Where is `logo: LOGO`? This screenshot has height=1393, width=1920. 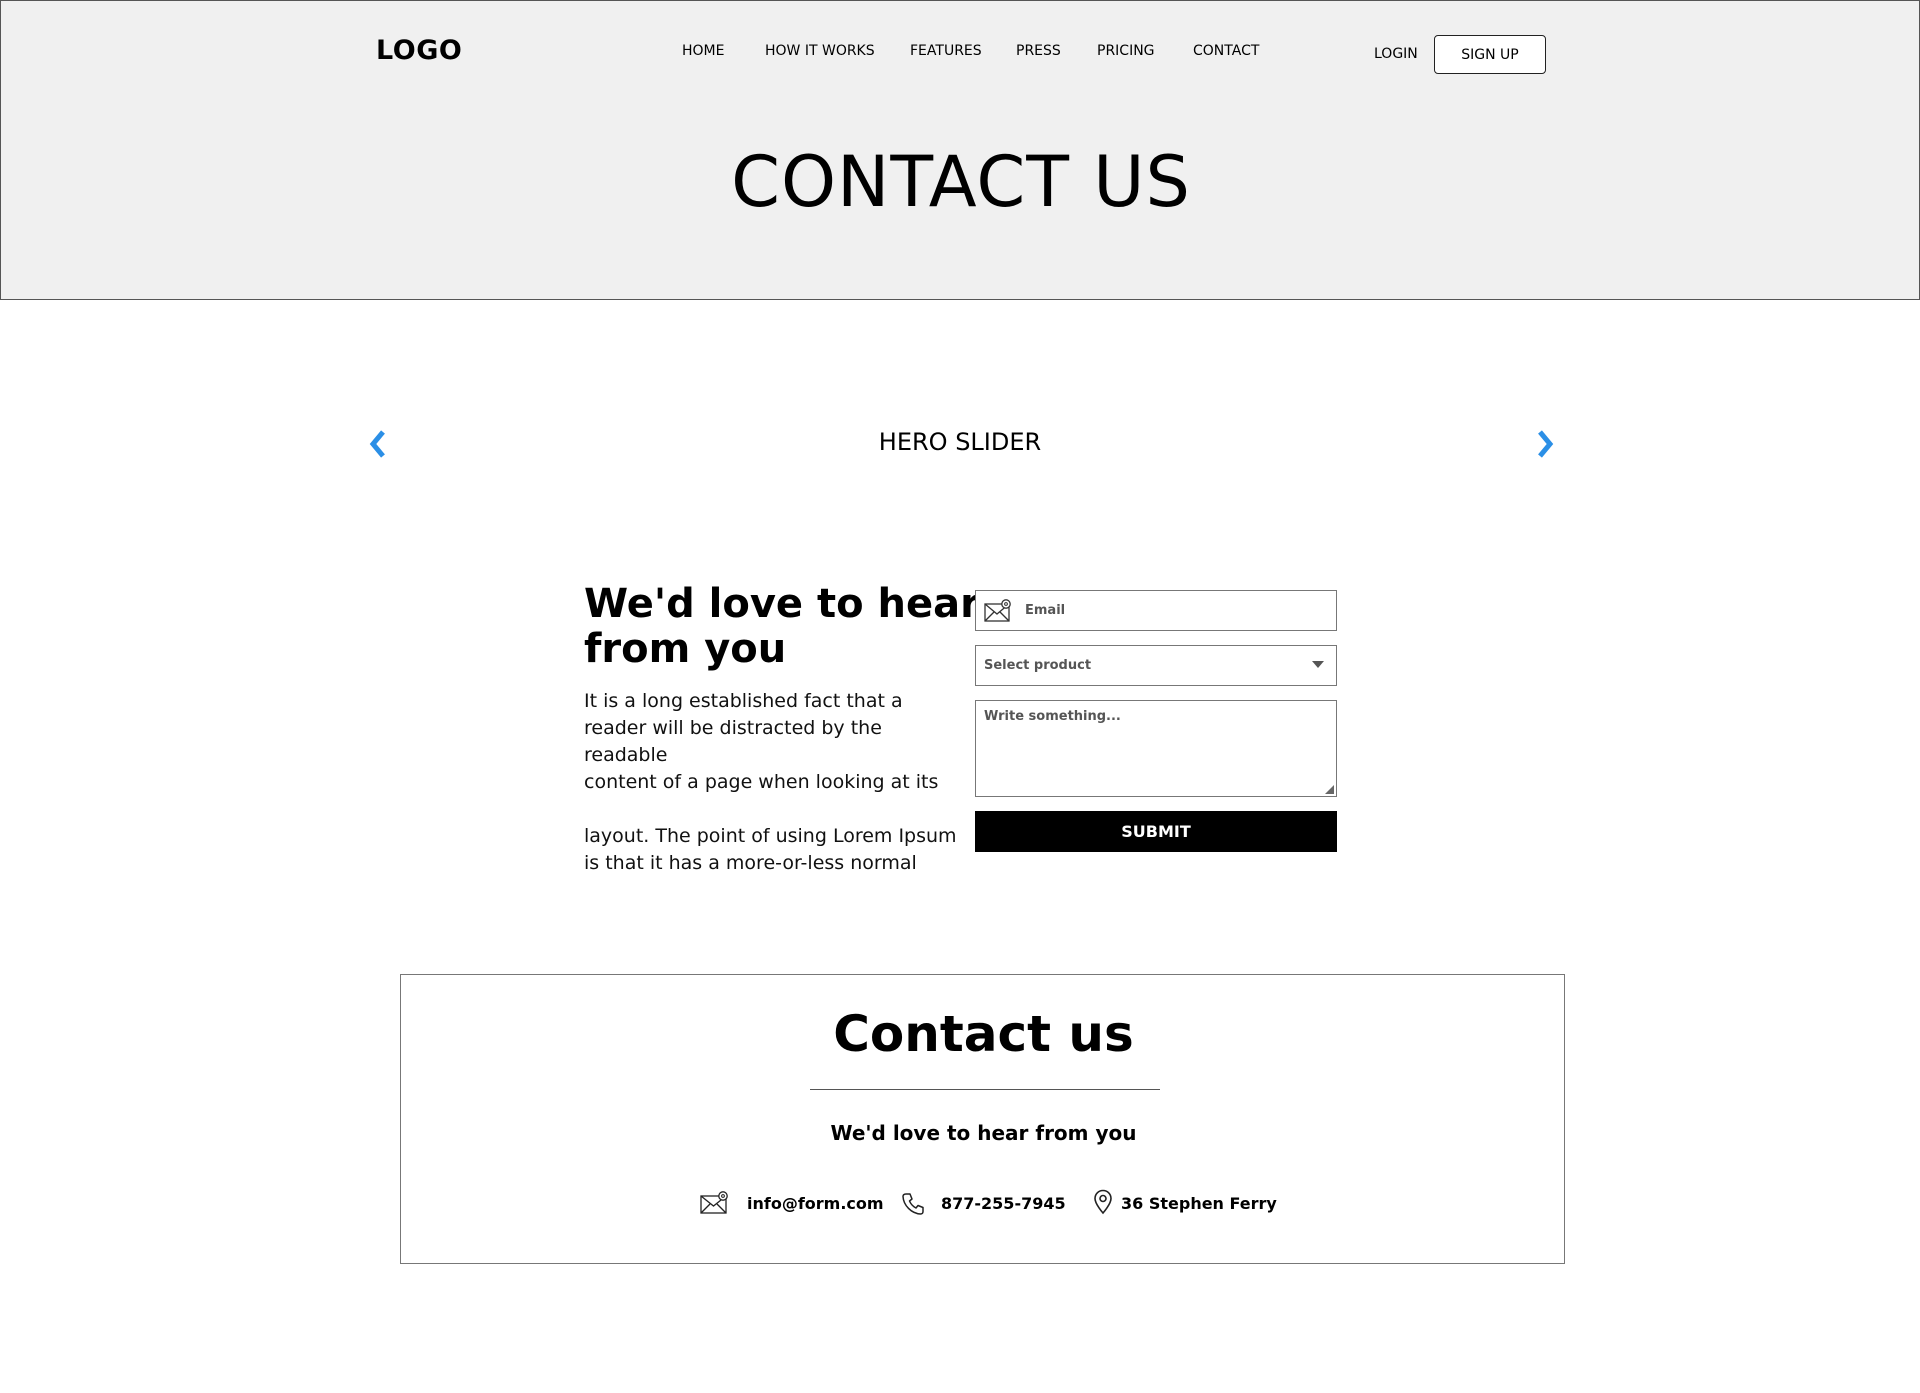 logo: LOGO is located at coordinates (419, 50).